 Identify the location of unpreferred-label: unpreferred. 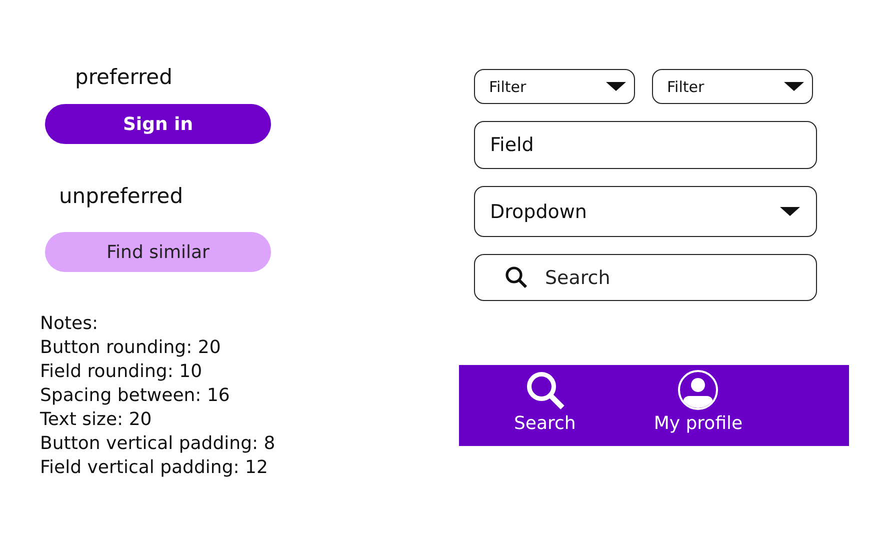
(121, 196).